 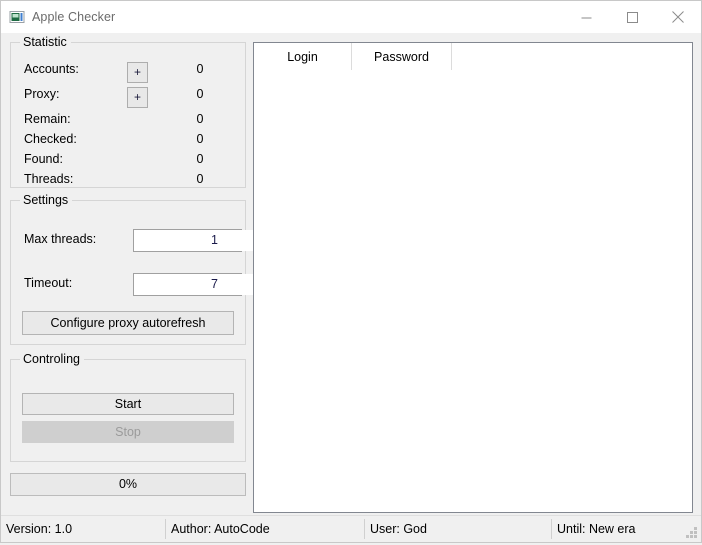 I want to click on timeout-stepper, so click(x=226, y=284).